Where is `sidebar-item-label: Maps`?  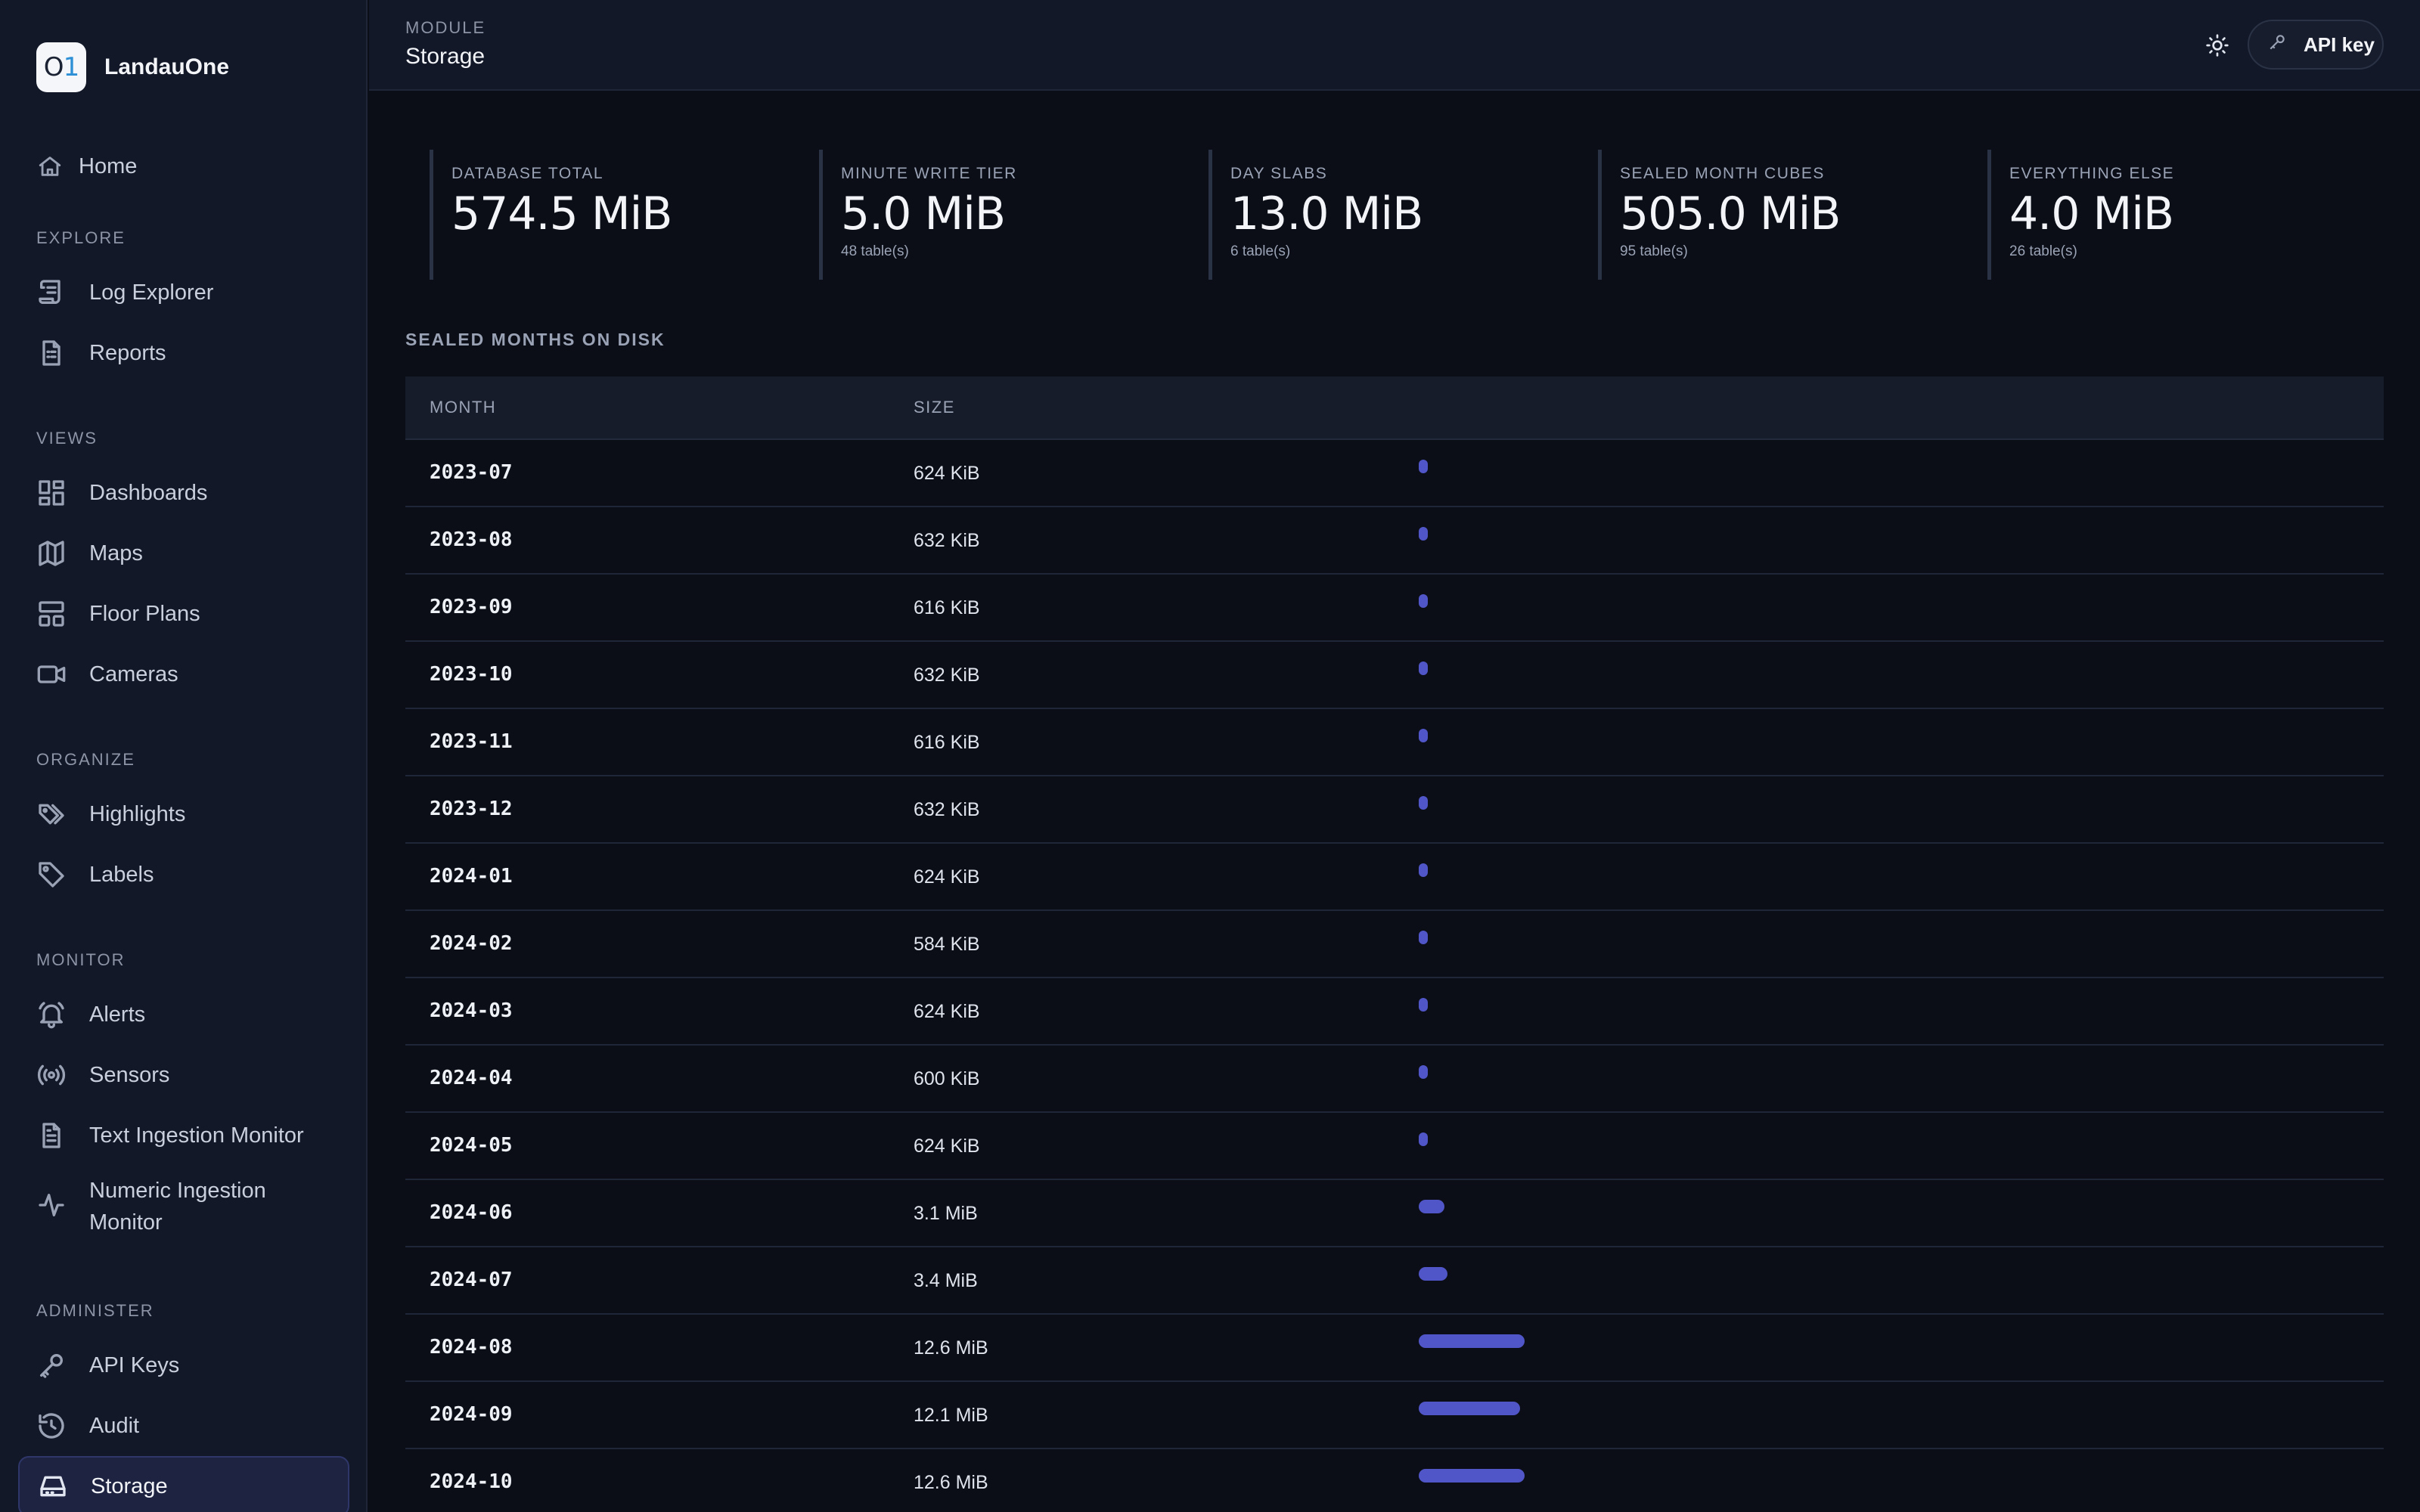
sidebar-item-label: Maps is located at coordinates (116, 553).